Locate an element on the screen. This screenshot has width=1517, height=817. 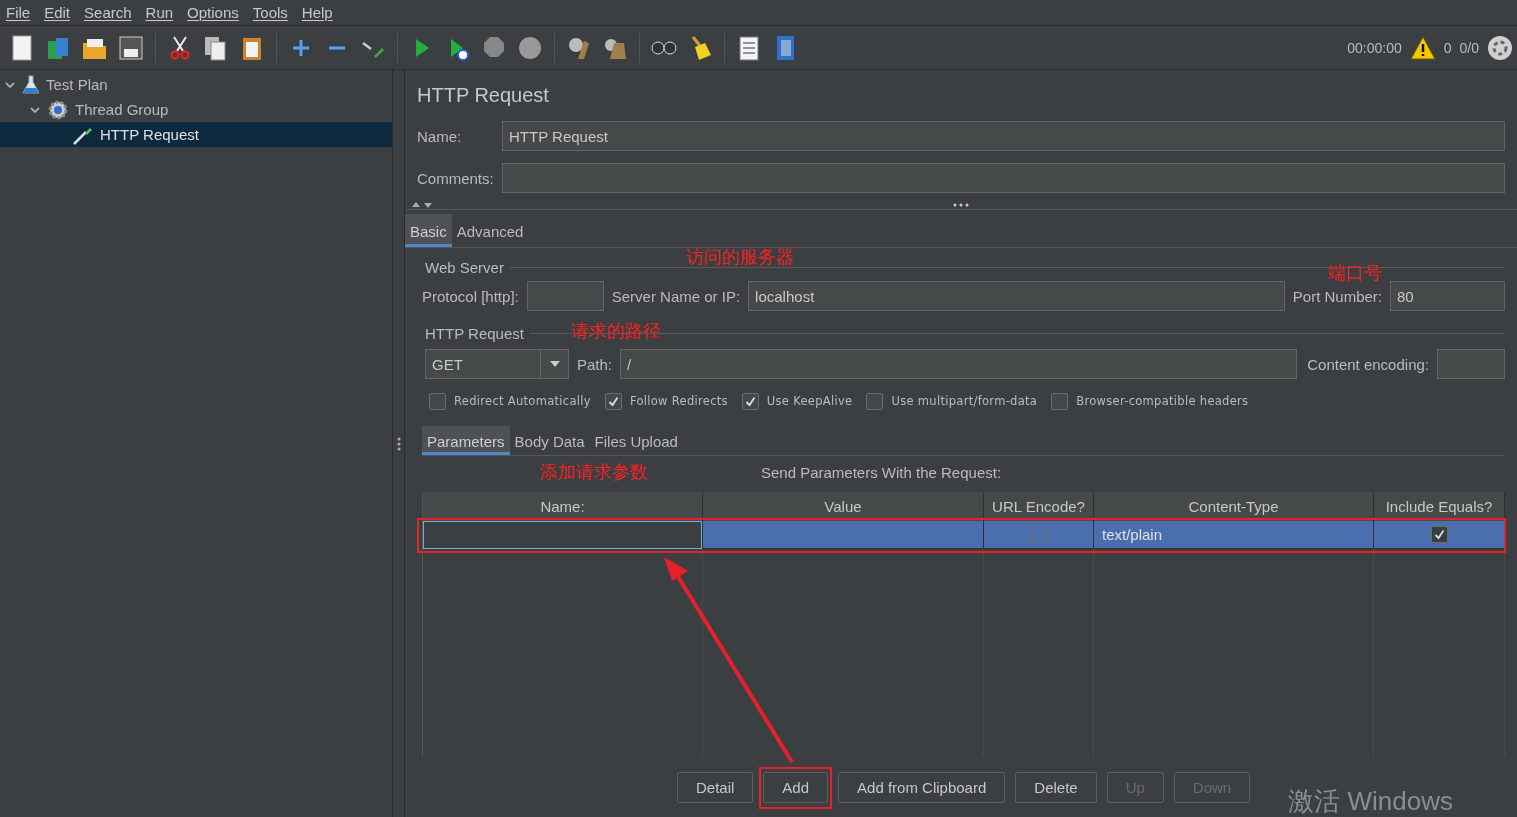
activation-notice: 激活 Windows is located at coordinates (1370, 801).